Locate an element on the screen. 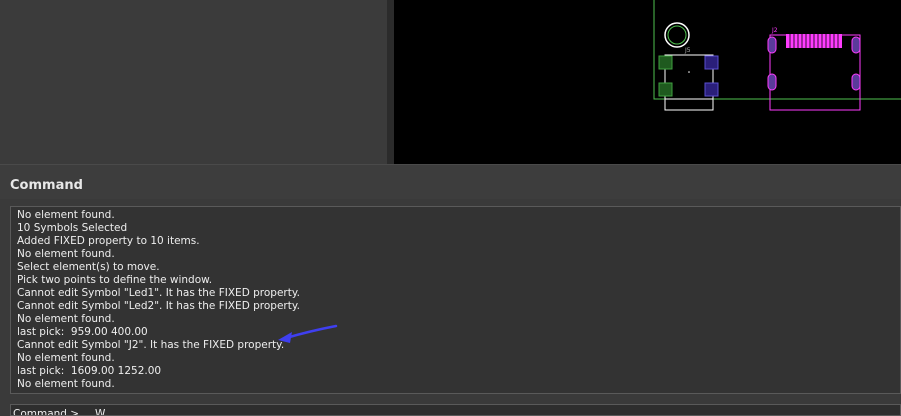 The image size is (901, 416). command-input: W is located at coordinates (100, 411).